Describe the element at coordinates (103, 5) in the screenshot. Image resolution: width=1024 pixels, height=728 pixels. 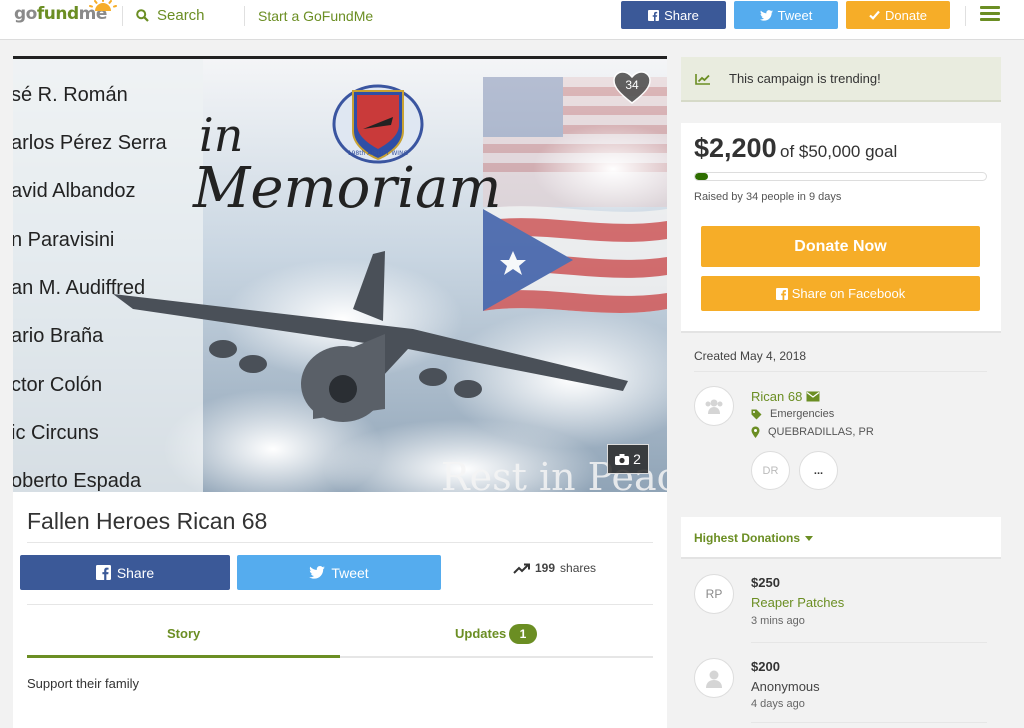
I see `logo-sun-icon` at that location.